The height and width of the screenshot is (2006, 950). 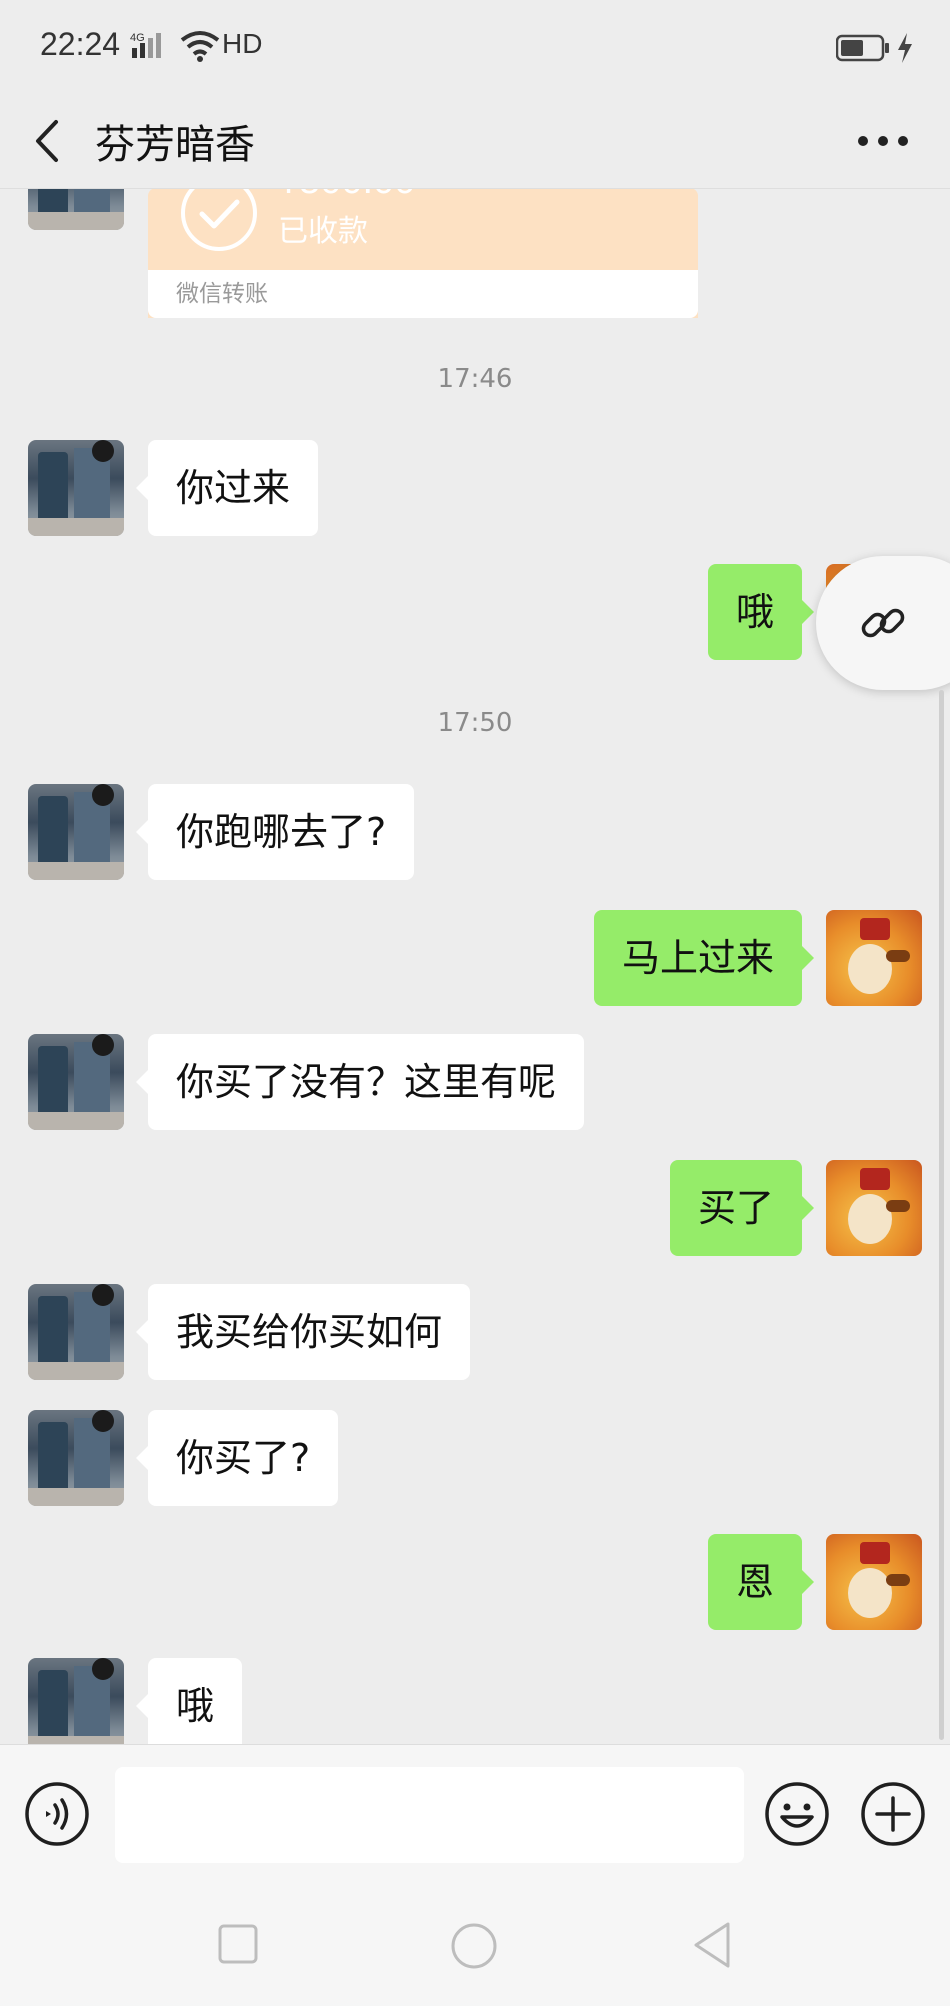 What do you see at coordinates (883, 143) in the screenshot?
I see `more-dots-icon` at bounding box center [883, 143].